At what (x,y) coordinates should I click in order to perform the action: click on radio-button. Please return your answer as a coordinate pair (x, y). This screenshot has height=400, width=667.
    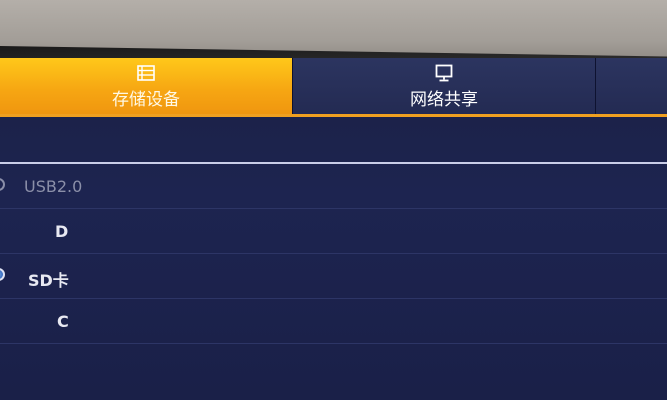
    Looking at the image, I should click on (2, 184).